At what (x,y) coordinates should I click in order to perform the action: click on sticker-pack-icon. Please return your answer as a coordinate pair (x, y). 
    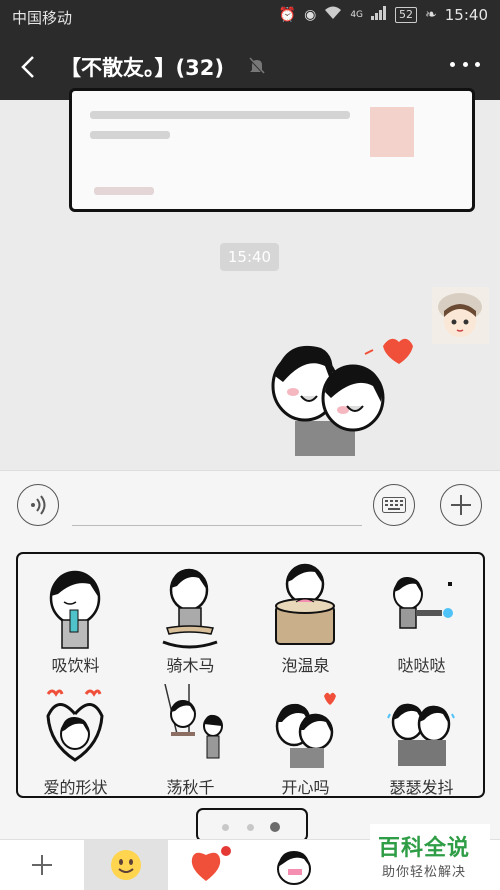
    Looking at the image, I should click on (294, 868).